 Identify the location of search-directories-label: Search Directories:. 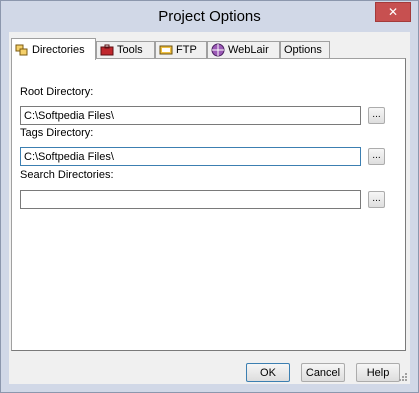
(67, 175).